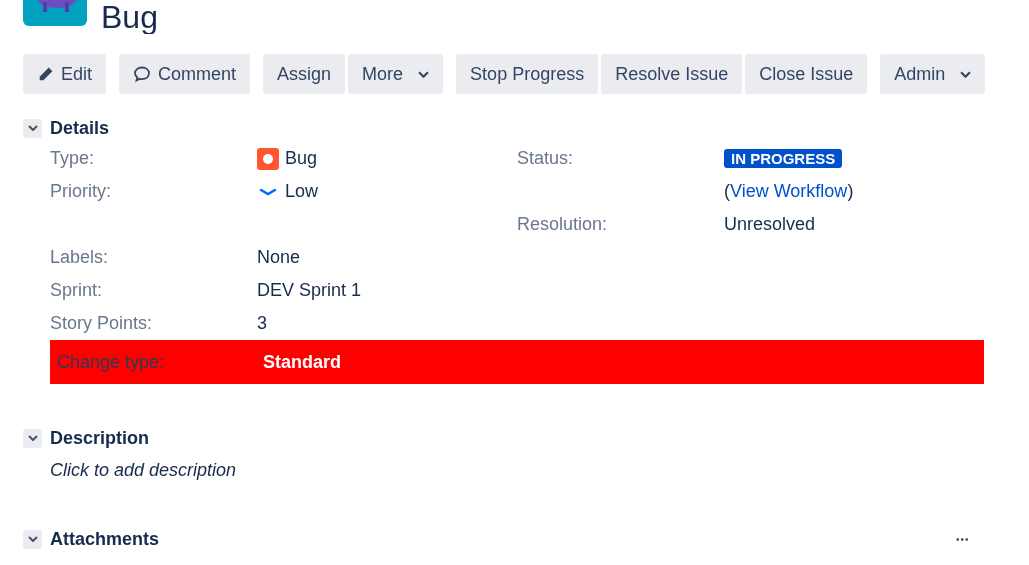  Describe the element at coordinates (80, 128) in the screenshot. I see `section-title: Details` at that location.